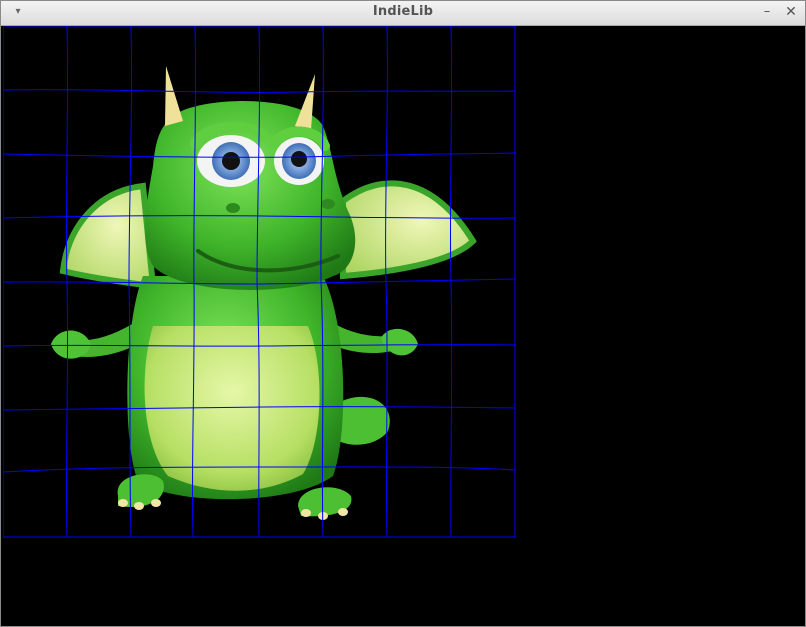 Image resolution: width=806 pixels, height=627 pixels. I want to click on left-horn, so click(174, 96).